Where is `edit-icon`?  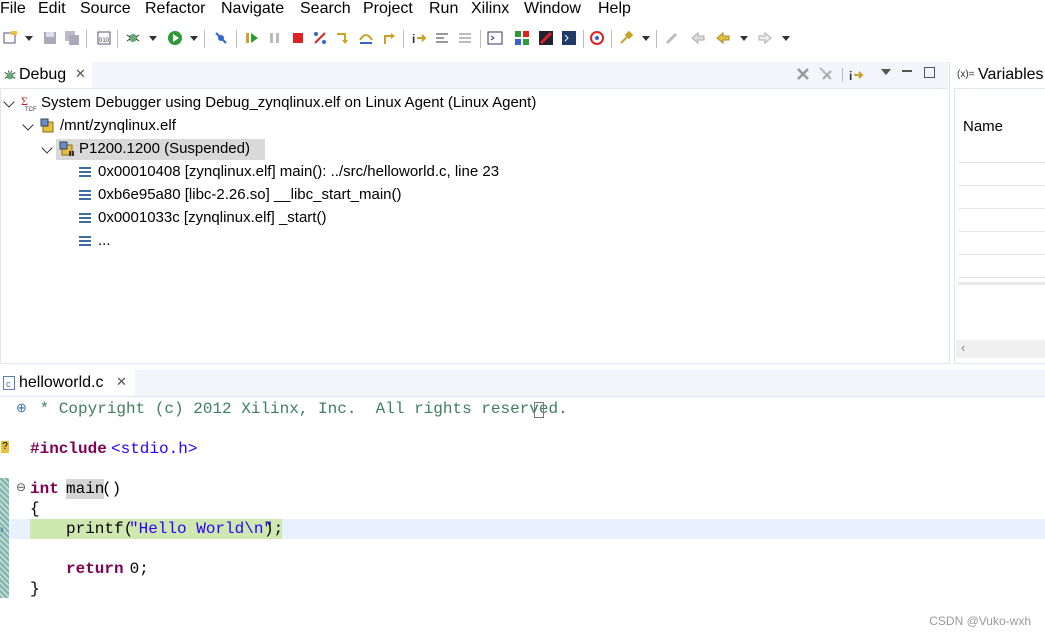
edit-icon is located at coordinates (672, 38).